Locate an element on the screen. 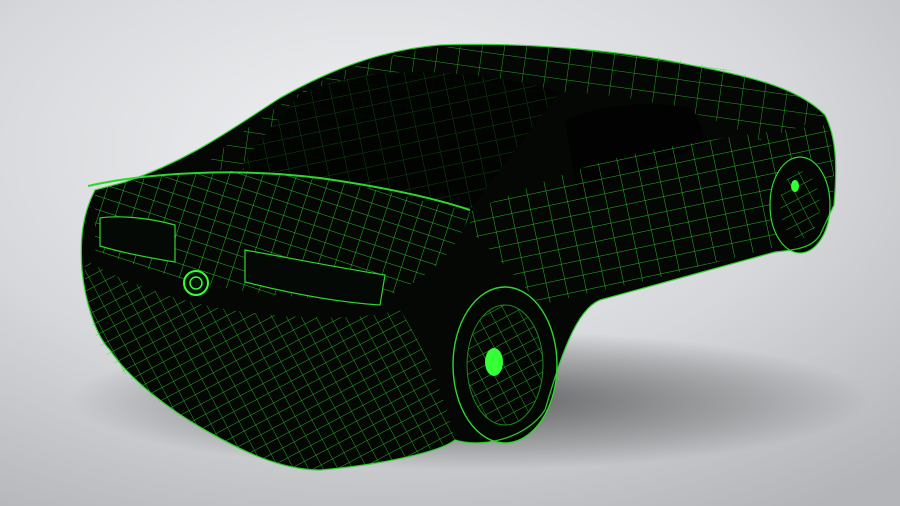 The height and width of the screenshot is (506, 900). rear-wheel is located at coordinates (505, 365).